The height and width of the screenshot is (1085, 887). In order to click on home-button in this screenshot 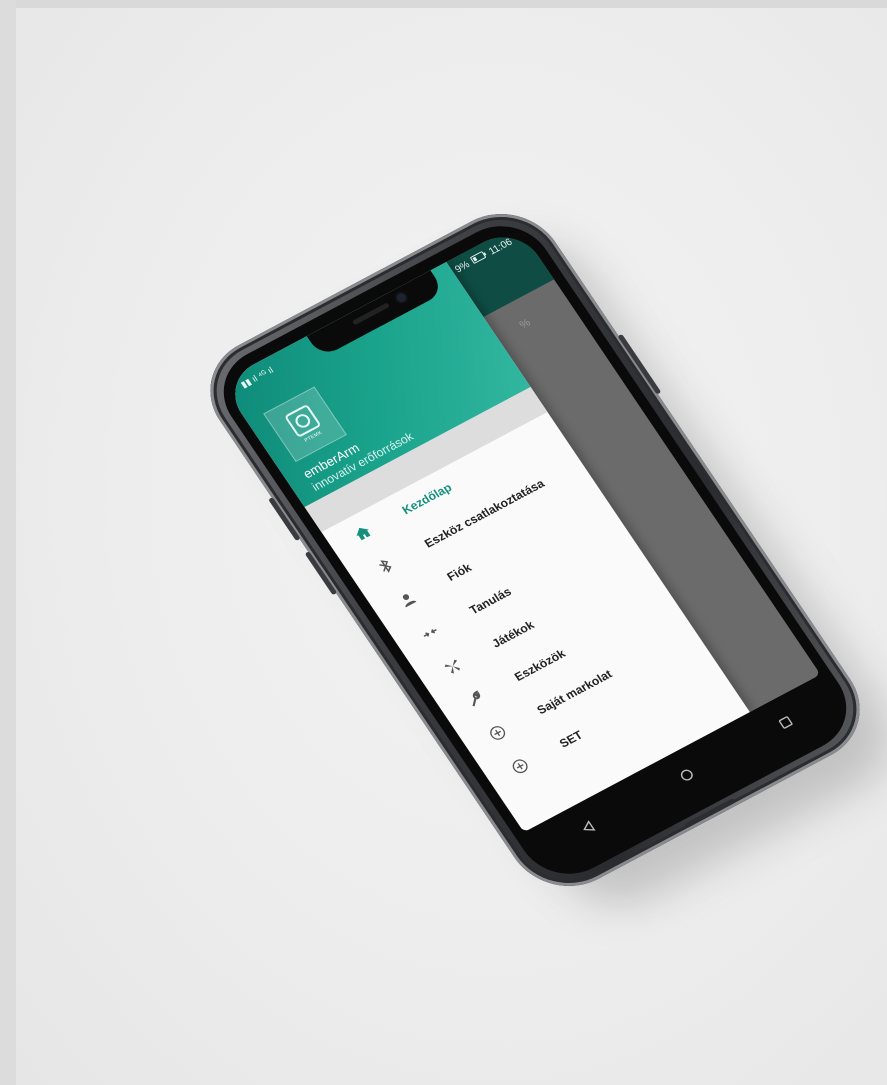, I will do `click(686, 775)`.